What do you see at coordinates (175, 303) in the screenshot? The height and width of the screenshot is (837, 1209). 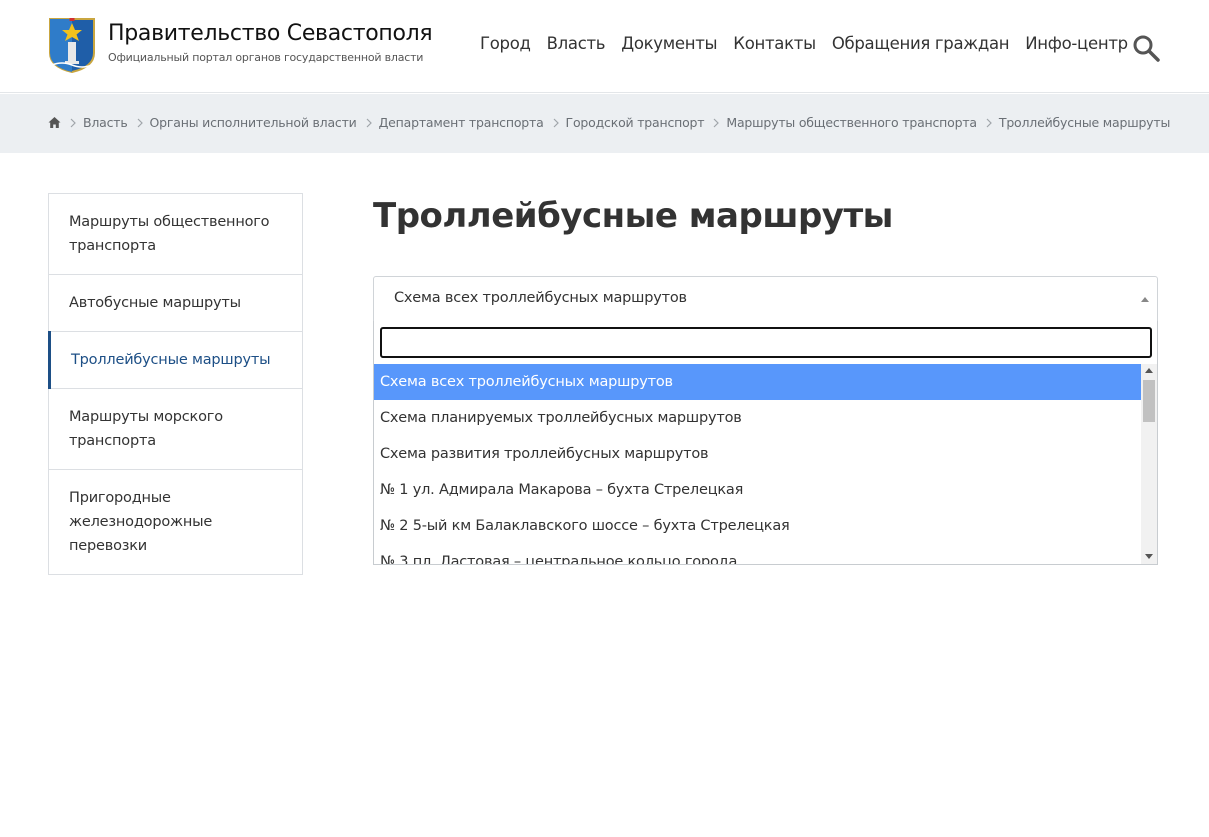 I see `sidebar-item-bus-routes: Автобусные маршруты` at bounding box center [175, 303].